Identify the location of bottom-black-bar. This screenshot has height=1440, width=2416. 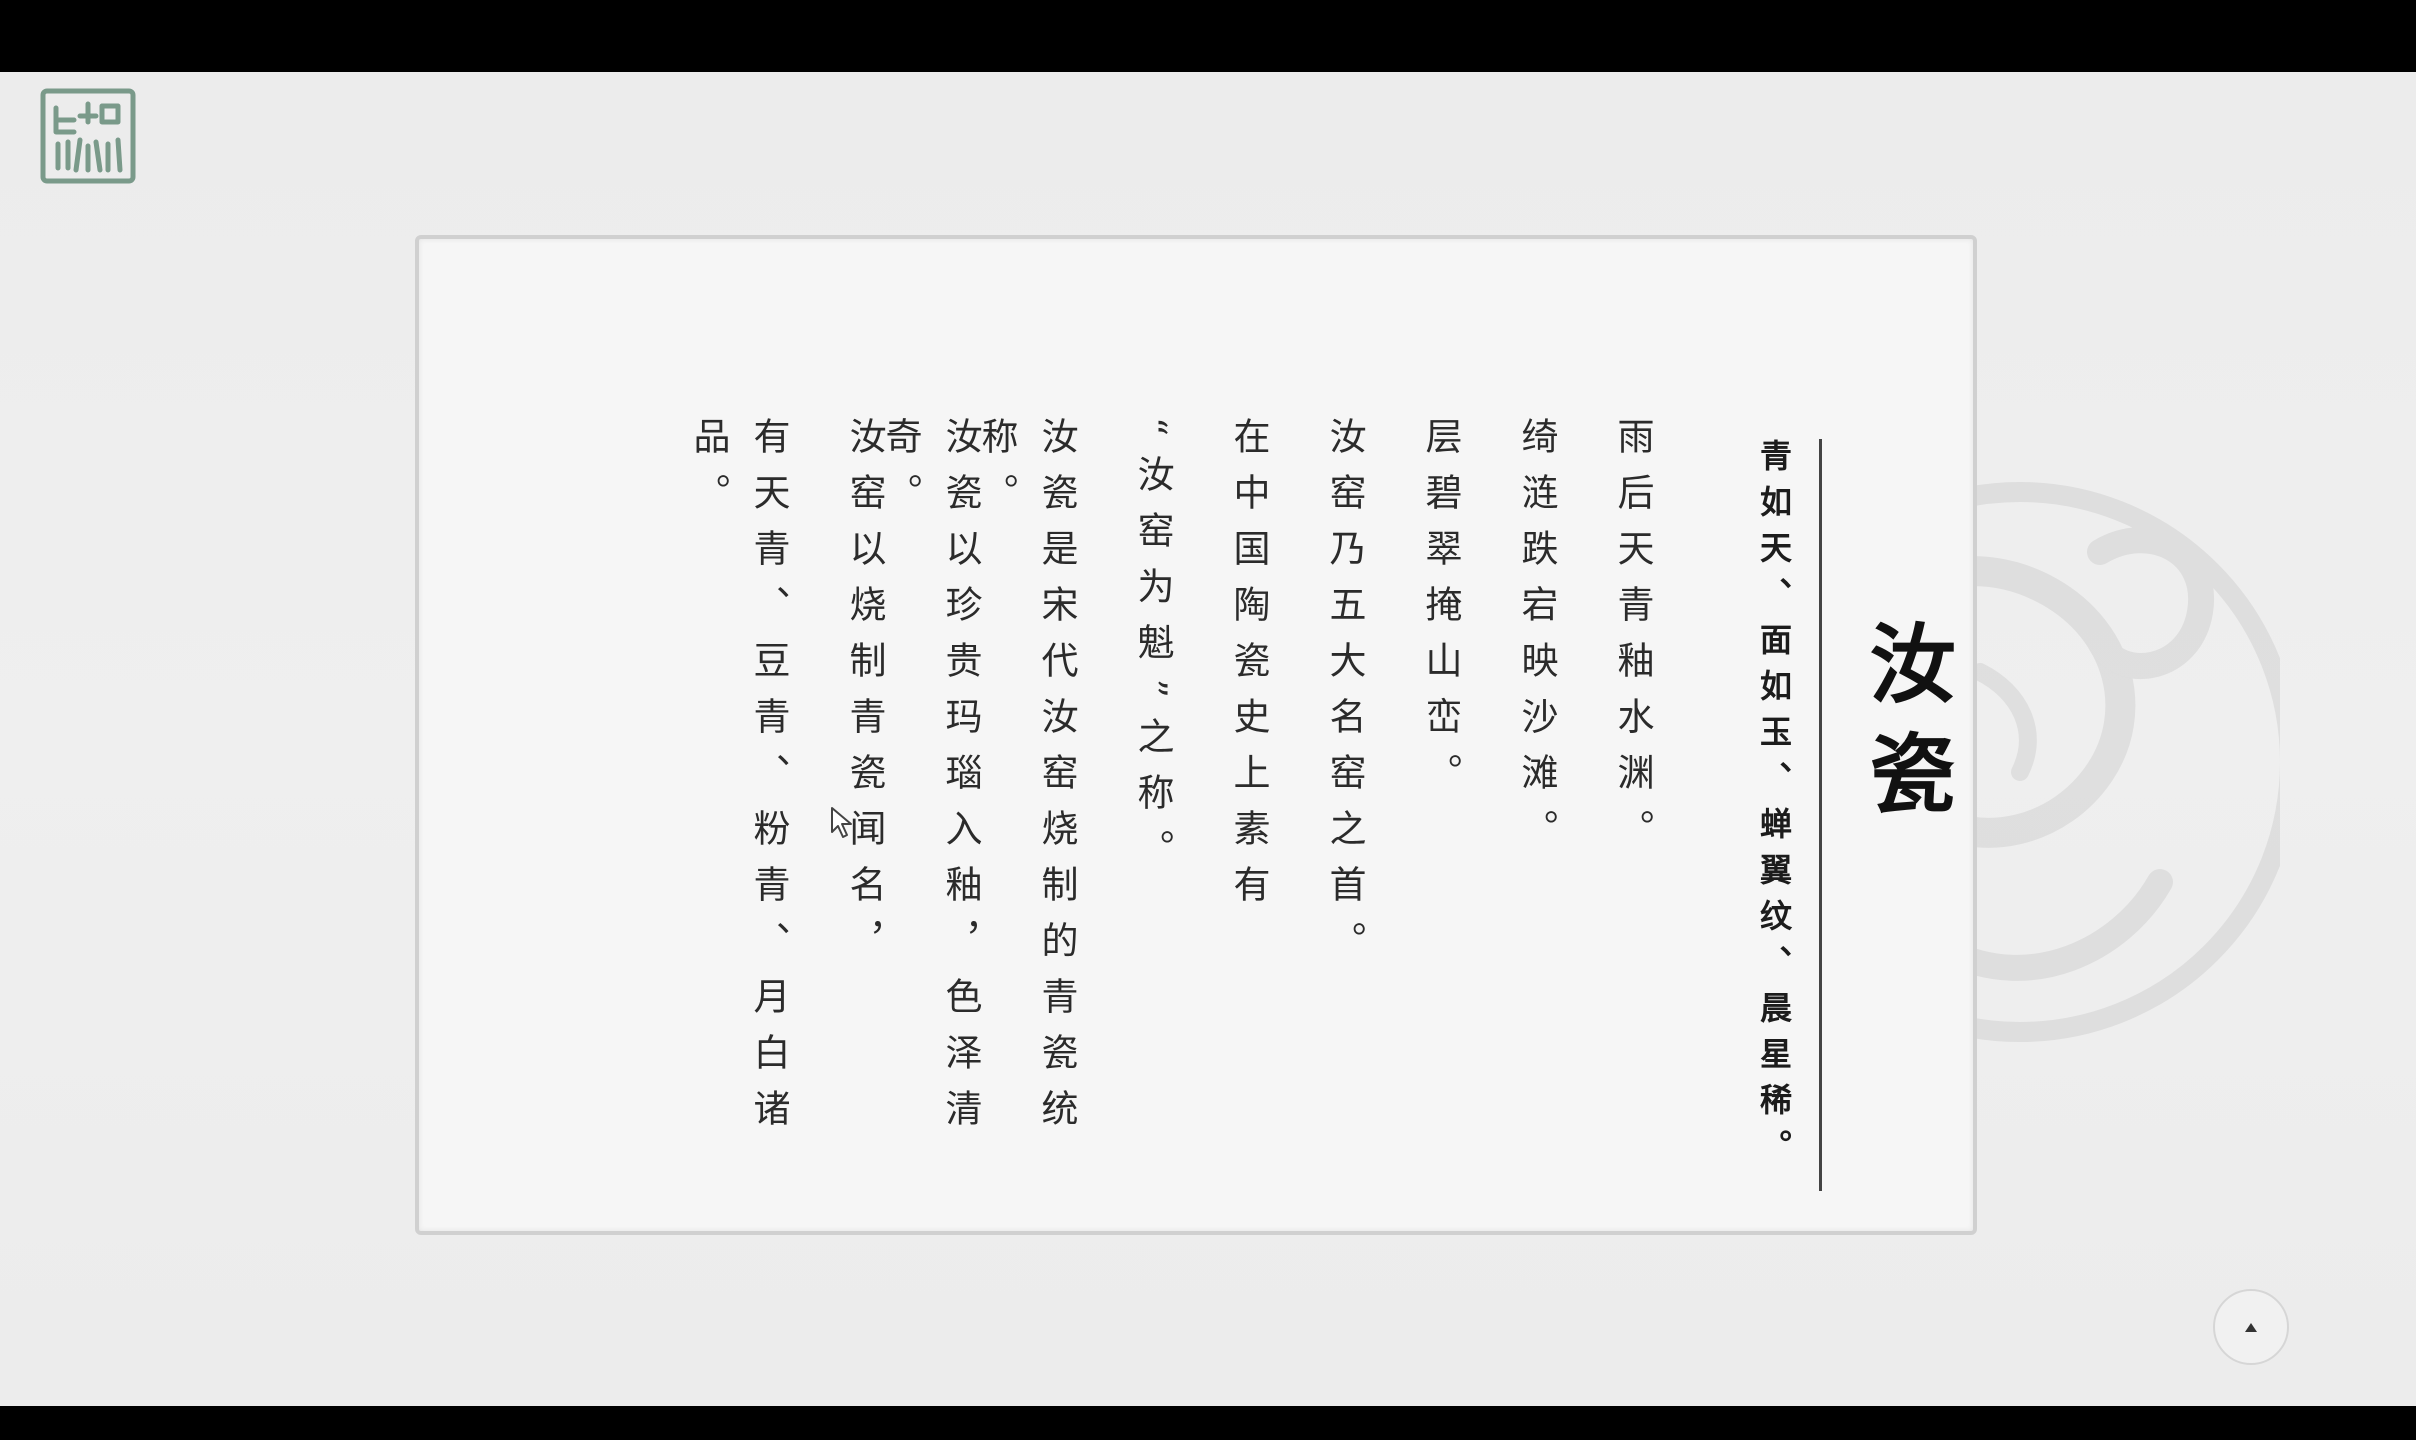
(1208, 1423).